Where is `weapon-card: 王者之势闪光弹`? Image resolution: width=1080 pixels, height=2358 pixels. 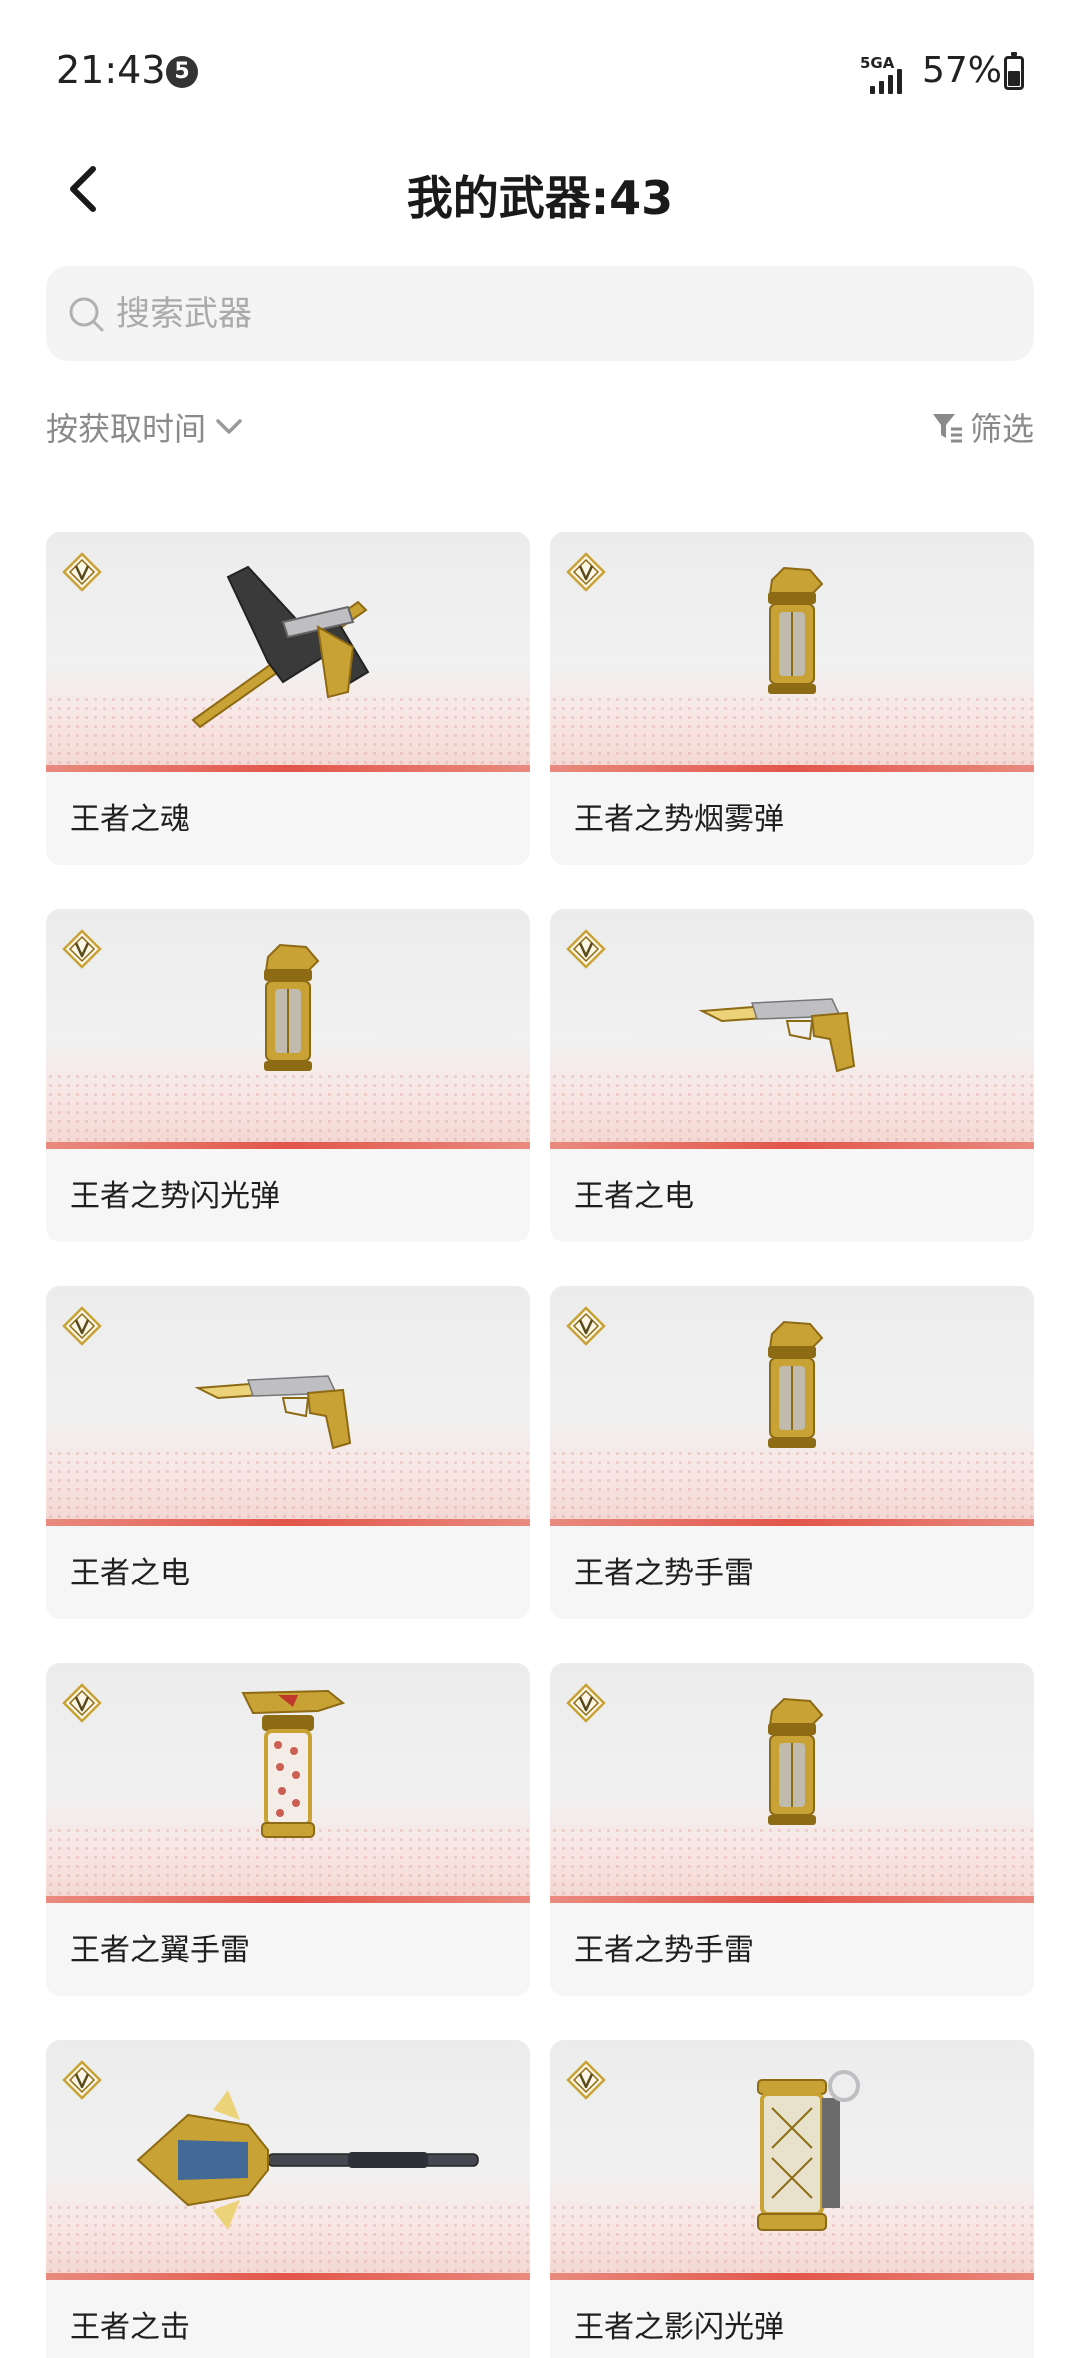 weapon-card: 王者之势闪光弹 is located at coordinates (288, 1075).